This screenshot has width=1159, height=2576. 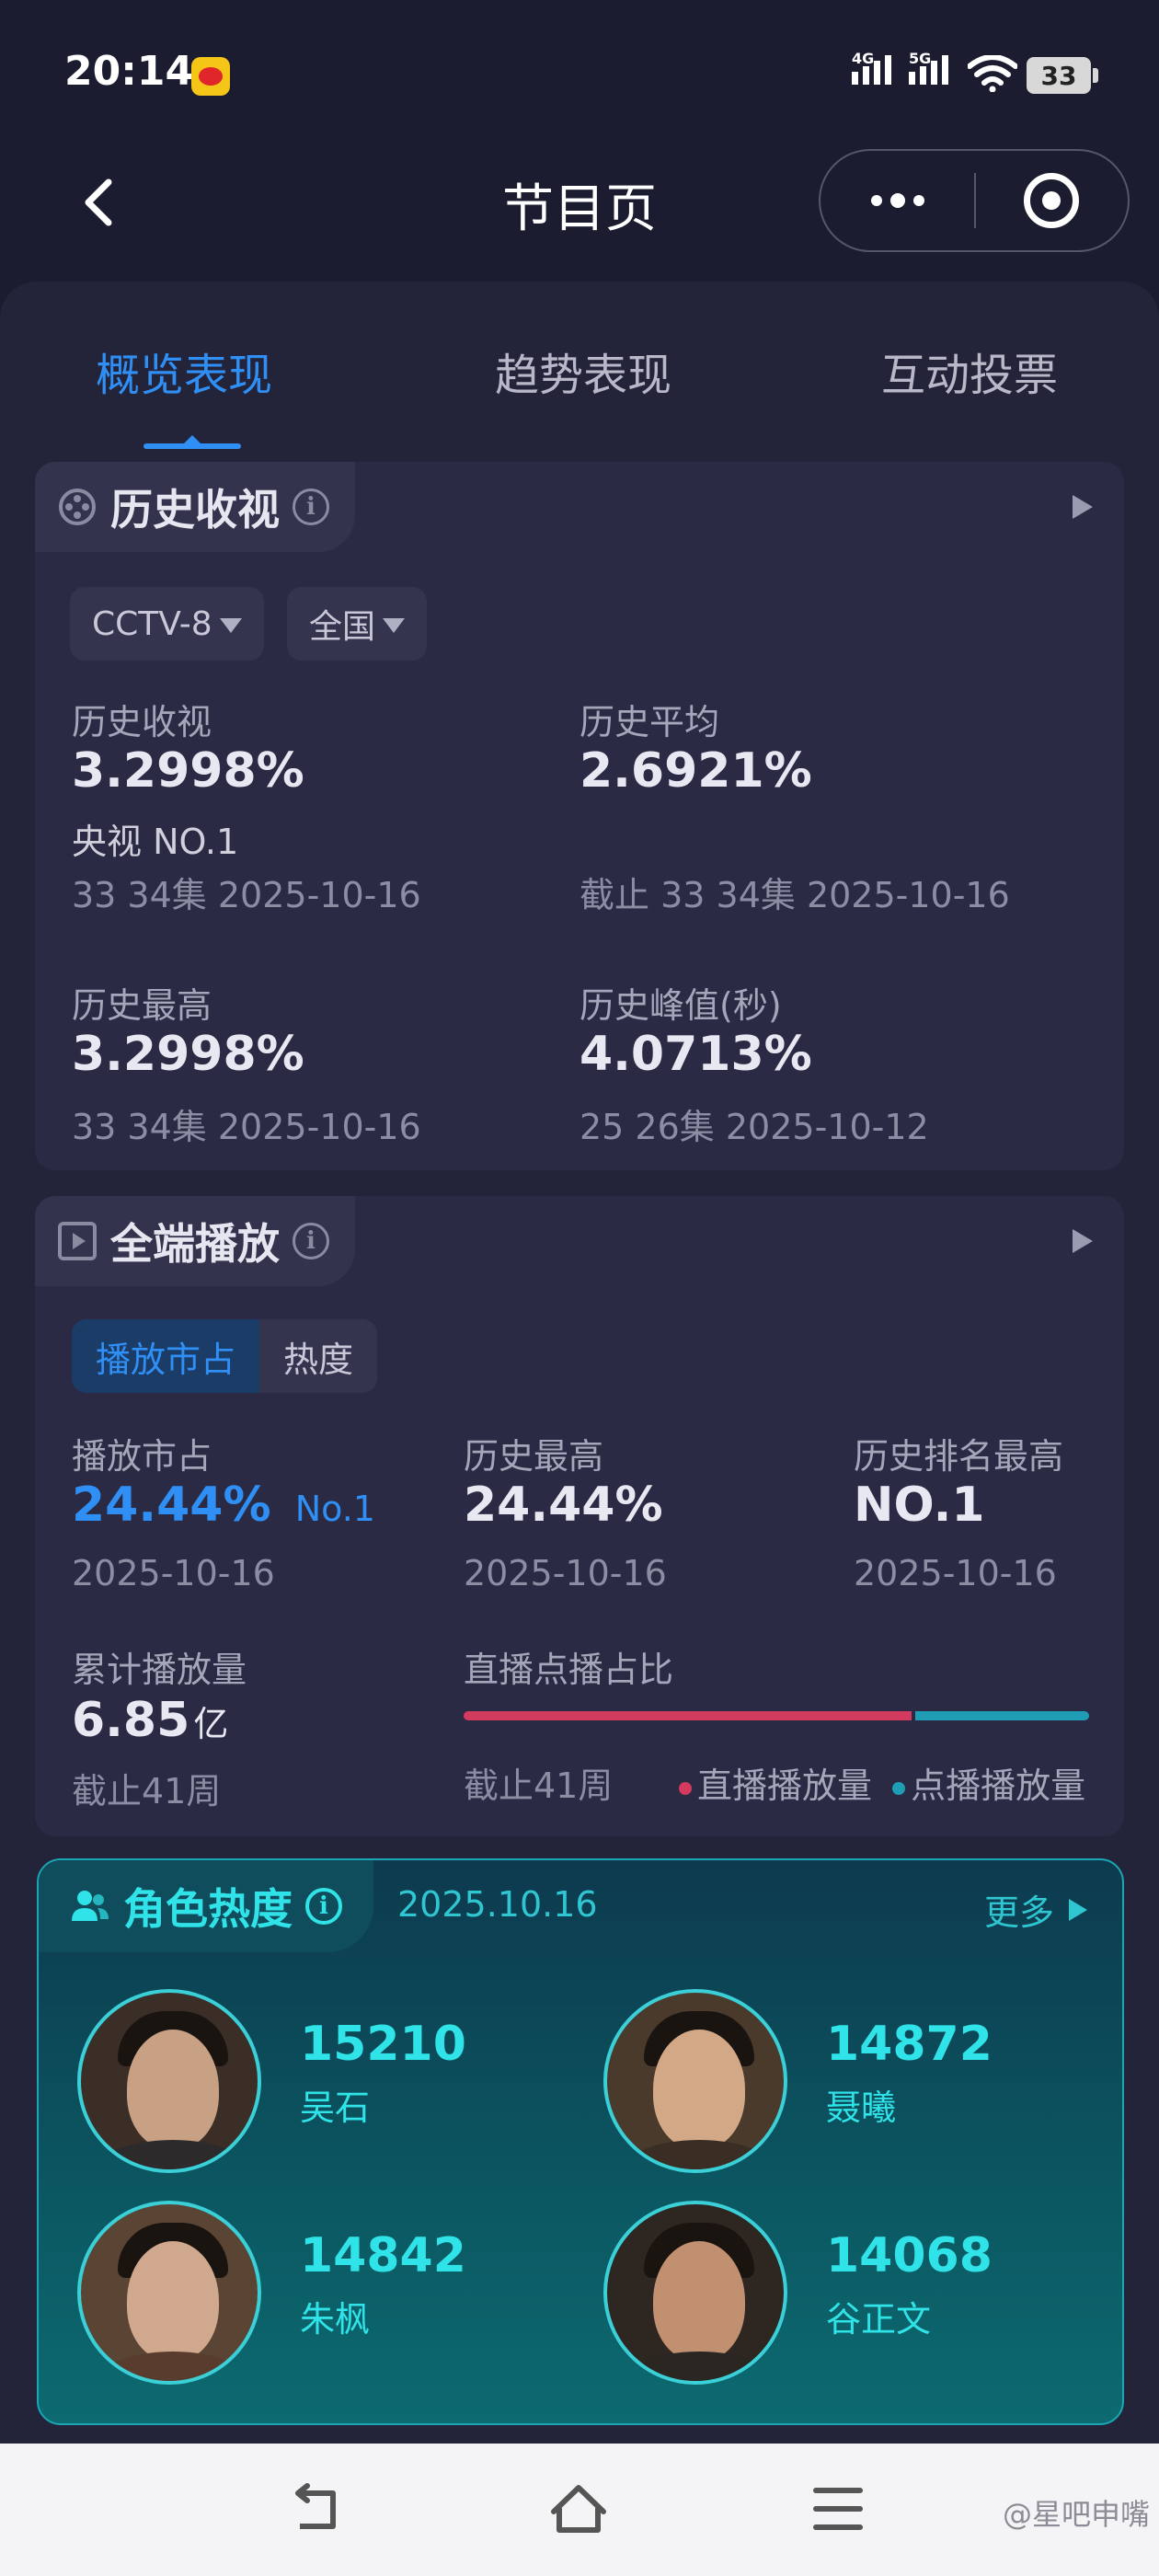 I want to click on legend-vod: 点播播放量, so click(x=998, y=1785).